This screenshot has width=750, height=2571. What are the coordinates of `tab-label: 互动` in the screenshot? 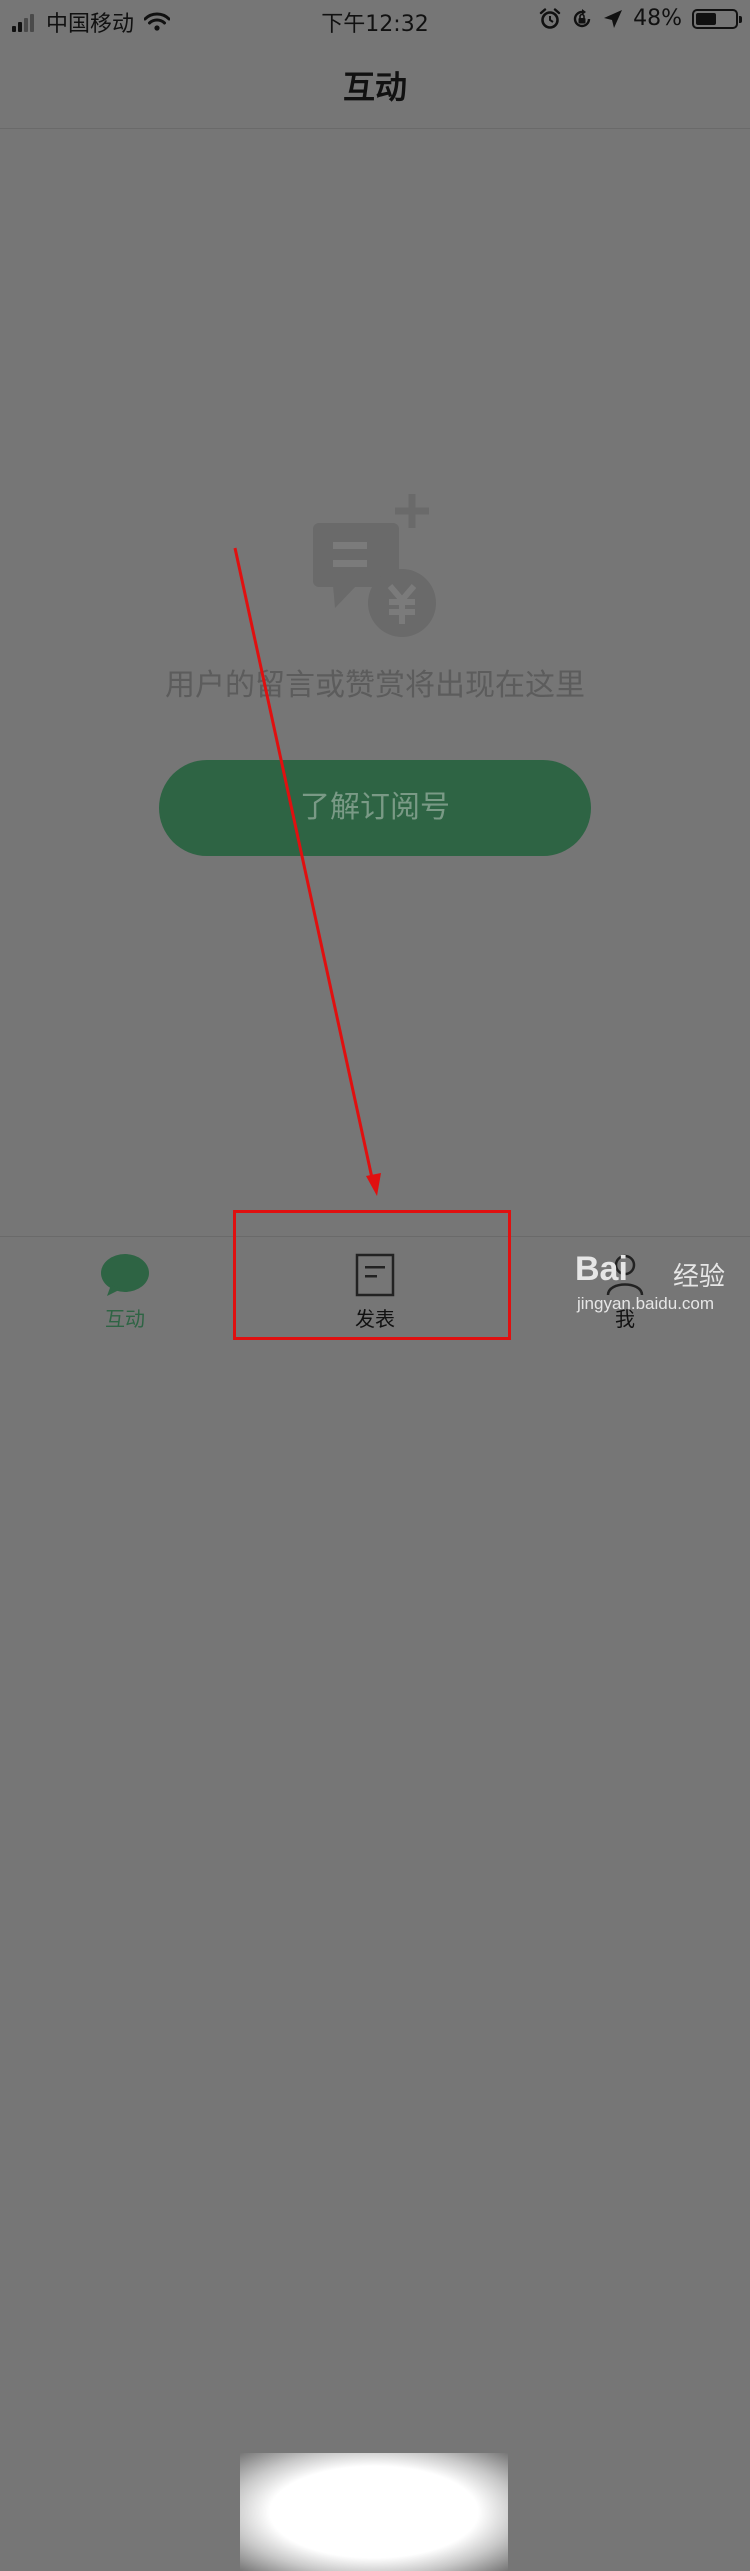 It's located at (125, 1319).